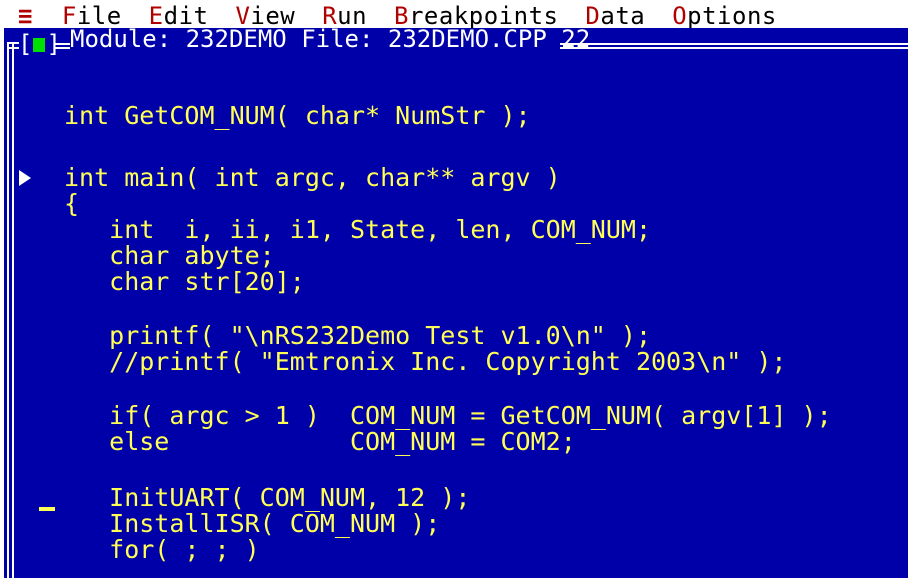  I want to click on menu-edit: Edit, so click(179, 16).